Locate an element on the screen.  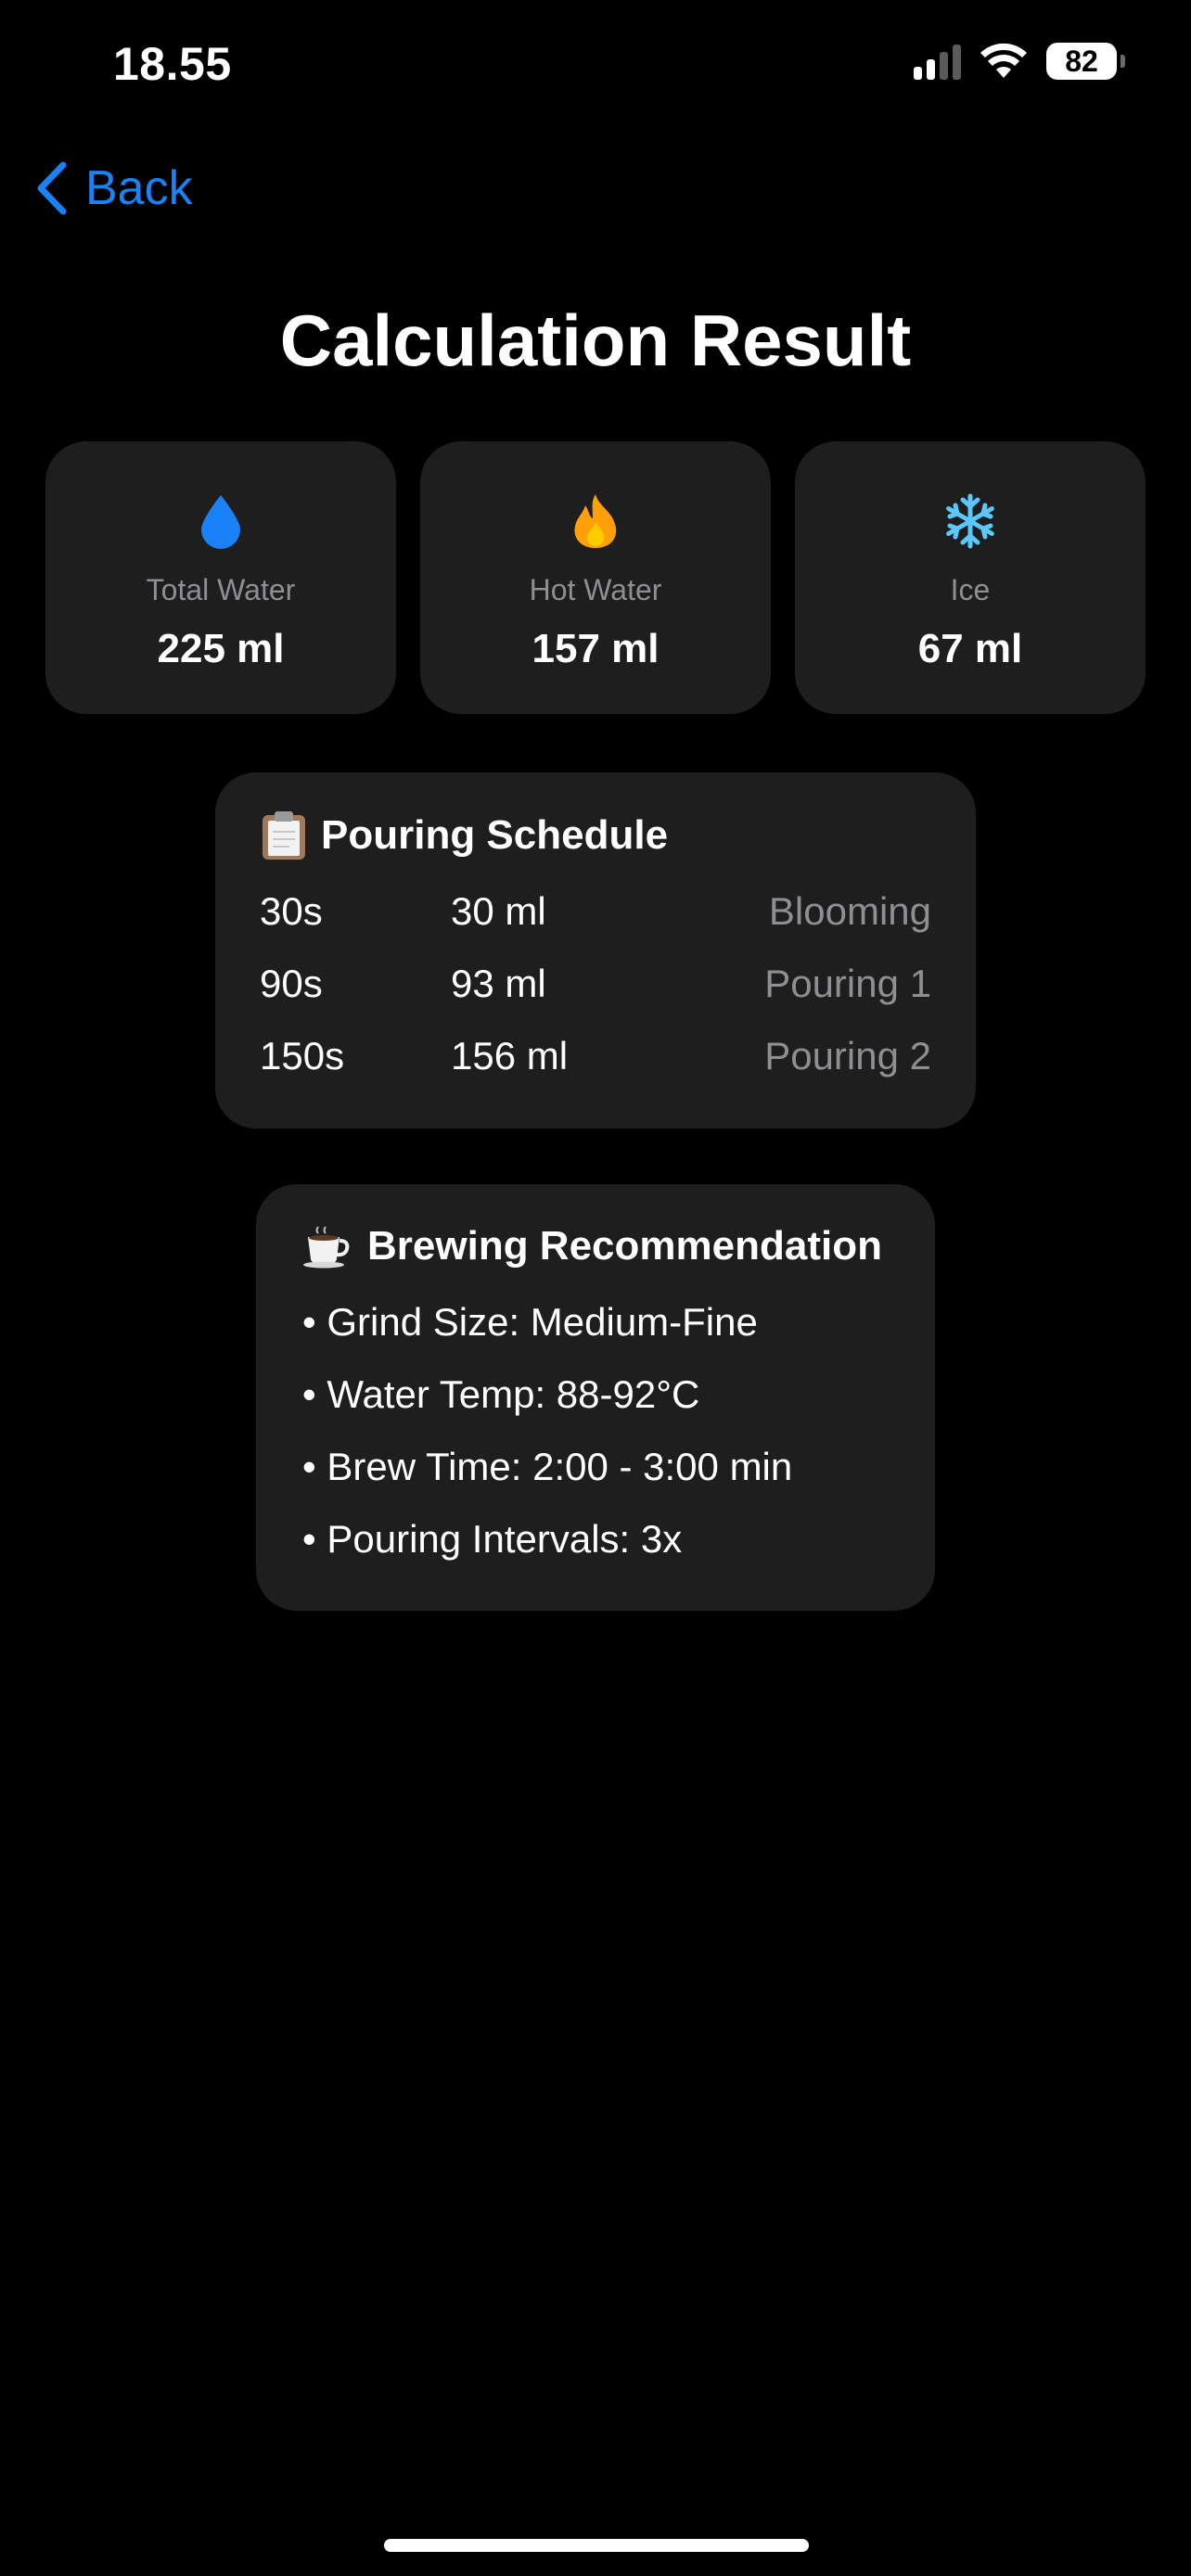
schedule-row: 150s 156 ml Pouring 2 is located at coordinates (595, 1070).